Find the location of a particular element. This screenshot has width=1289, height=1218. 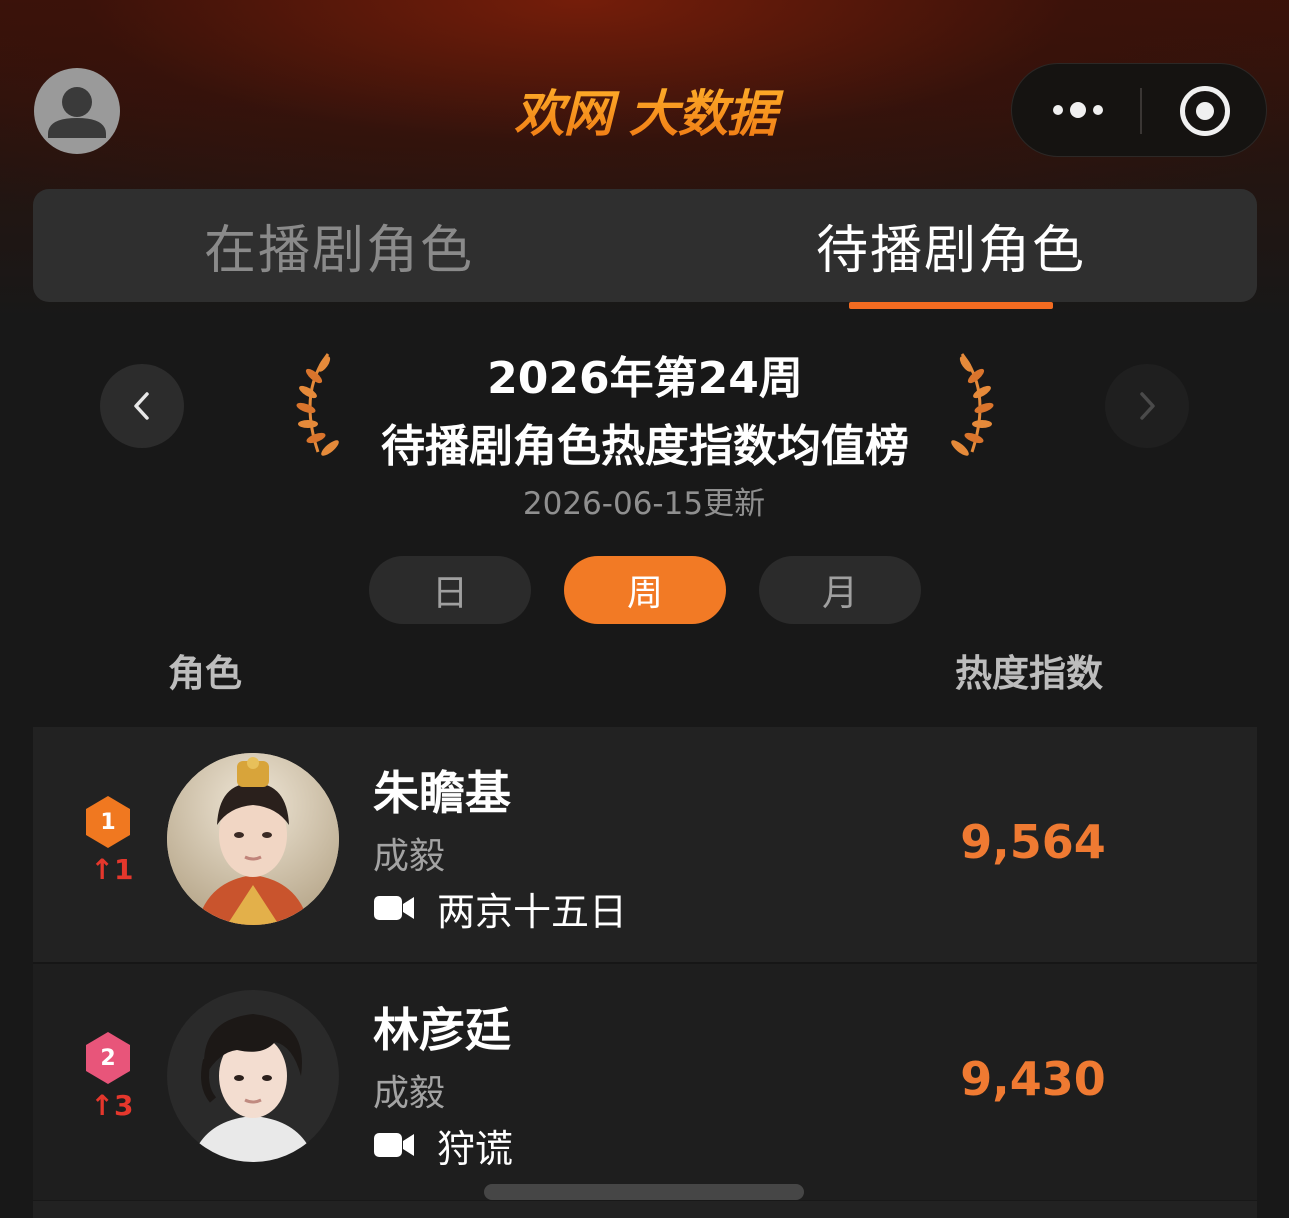

character-name: 朱瞻基 is located at coordinates (442, 793).